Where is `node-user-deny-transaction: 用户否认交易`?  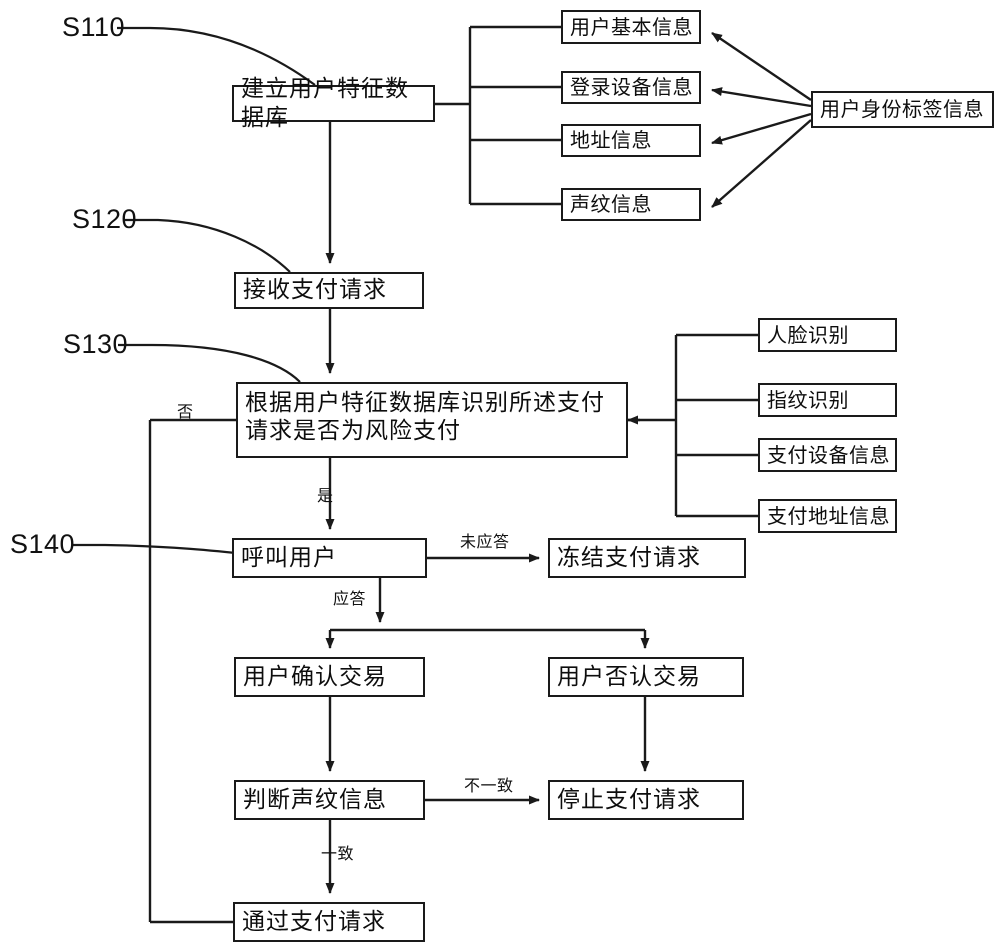 node-user-deny-transaction: 用户否认交易 is located at coordinates (646, 677).